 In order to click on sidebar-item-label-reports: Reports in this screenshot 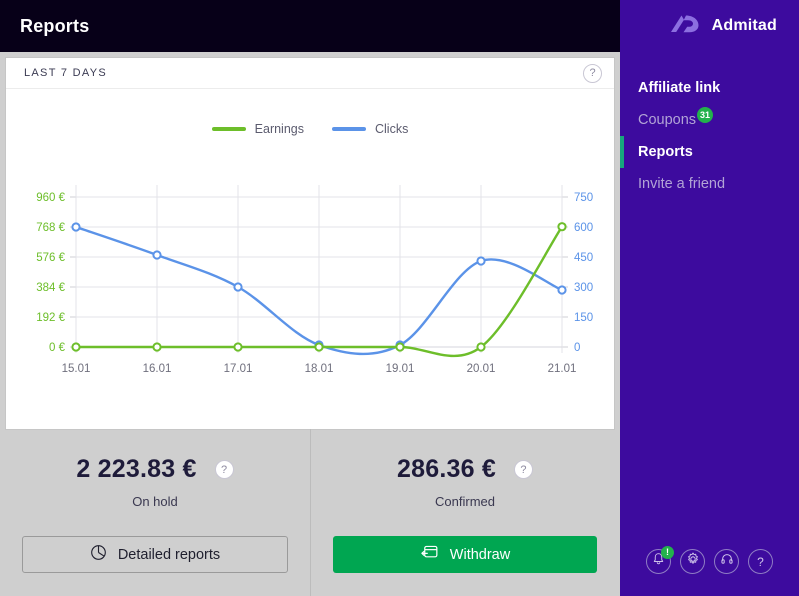, I will do `click(665, 152)`.